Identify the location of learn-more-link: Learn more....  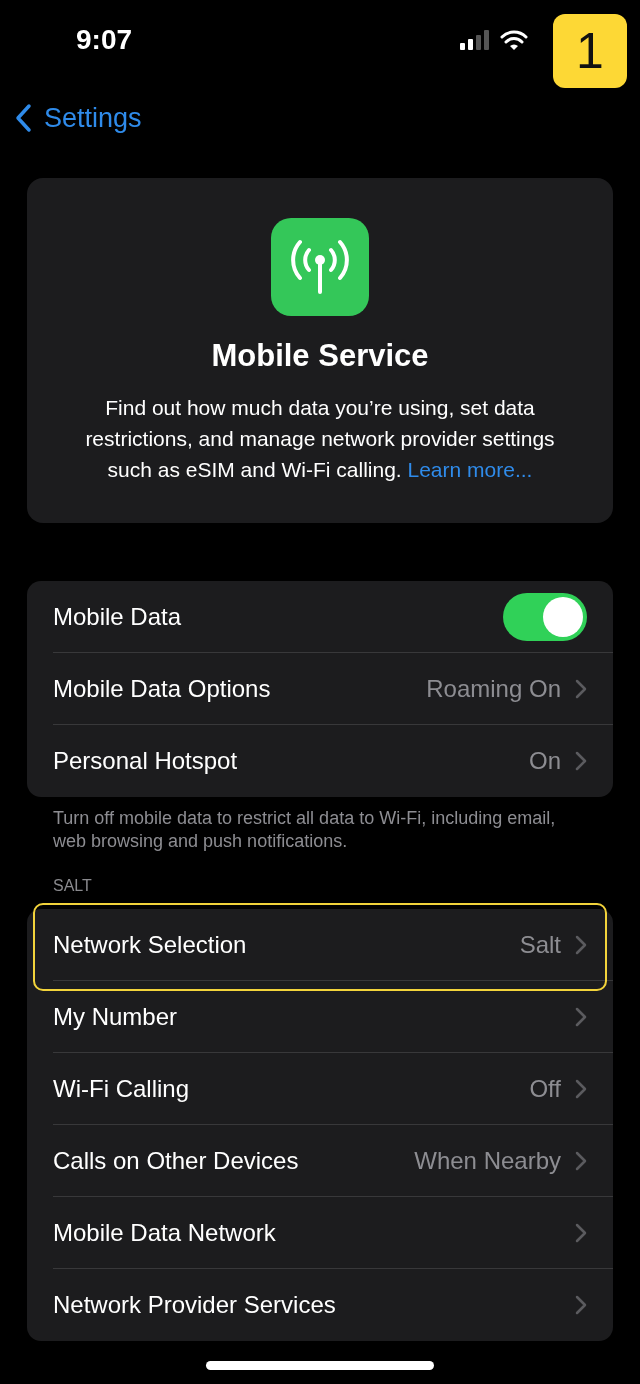
(470, 469).